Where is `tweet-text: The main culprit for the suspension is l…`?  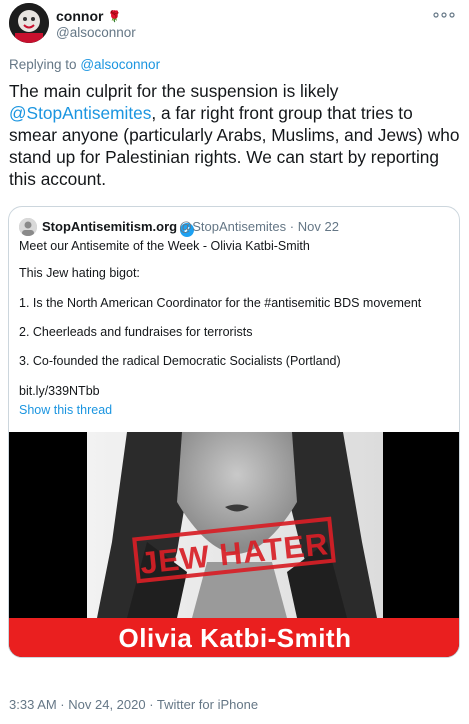 tweet-text: The main culprit for the suspension is l… is located at coordinates (235, 135).